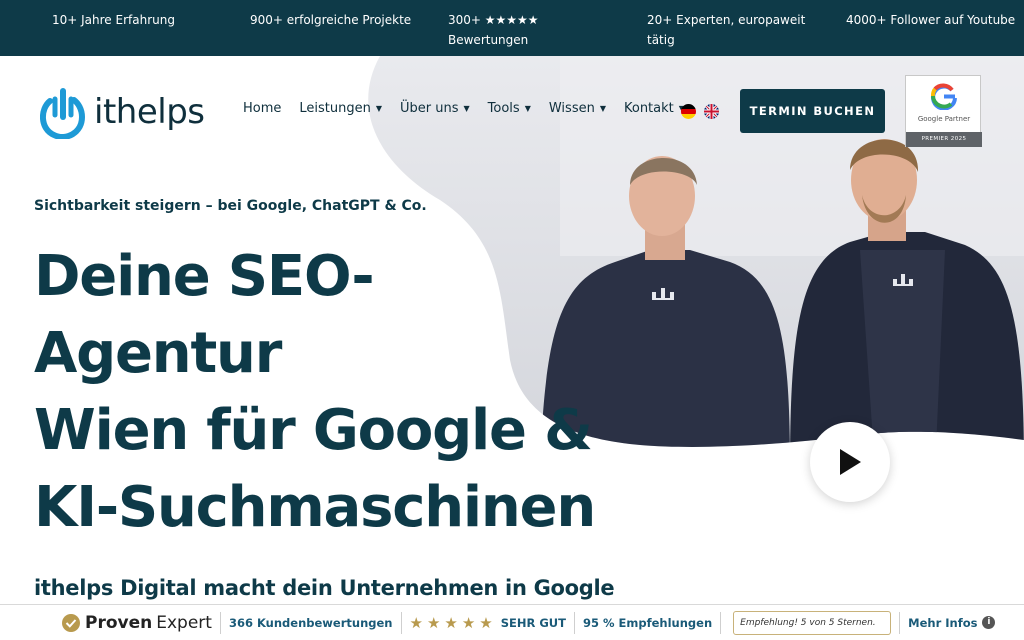 The image size is (1024, 640). I want to click on nav-tools: Tools ▼, so click(509, 108).